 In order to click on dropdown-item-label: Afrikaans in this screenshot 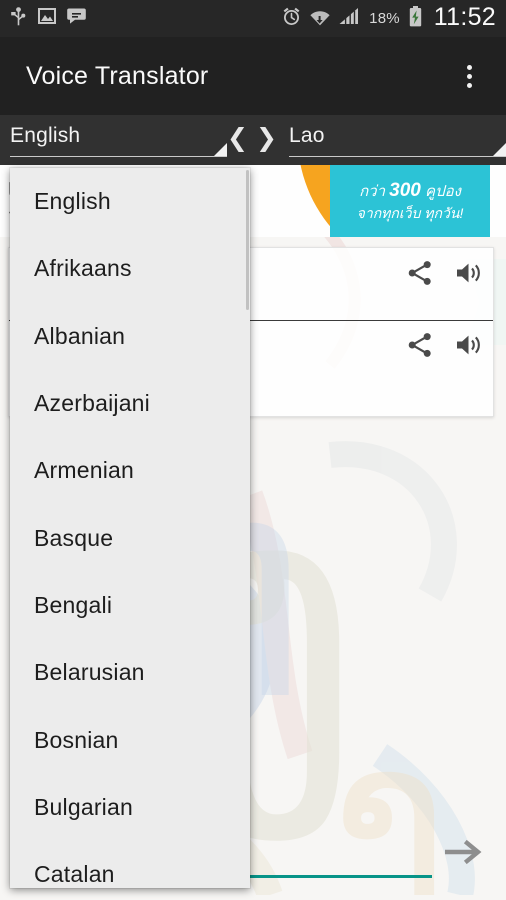, I will do `click(83, 268)`.